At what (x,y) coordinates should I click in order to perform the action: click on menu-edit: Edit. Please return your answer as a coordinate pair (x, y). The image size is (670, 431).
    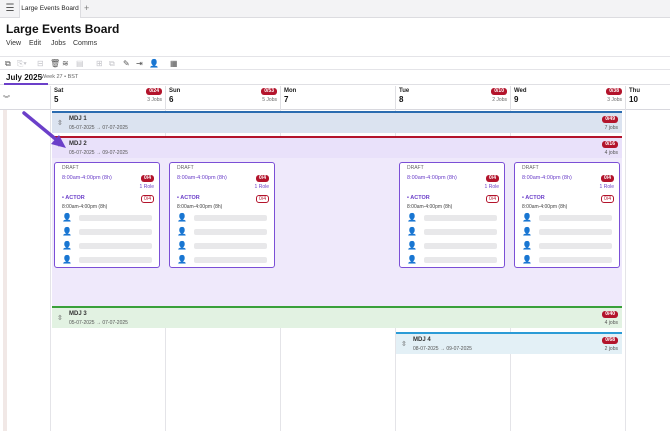
    Looking at the image, I should click on (35, 43).